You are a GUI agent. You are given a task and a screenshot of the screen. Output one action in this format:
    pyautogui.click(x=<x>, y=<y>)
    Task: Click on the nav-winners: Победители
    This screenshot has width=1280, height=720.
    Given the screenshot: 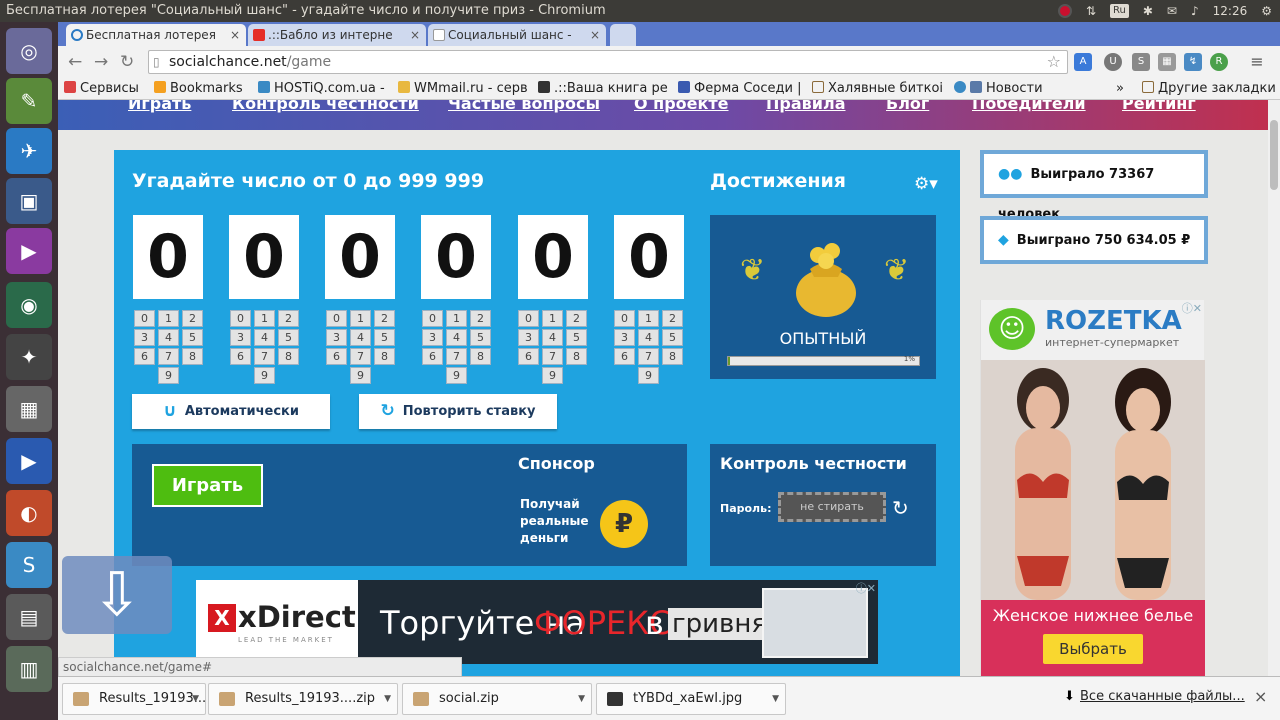 What is the action you would take?
    pyautogui.click(x=1029, y=106)
    